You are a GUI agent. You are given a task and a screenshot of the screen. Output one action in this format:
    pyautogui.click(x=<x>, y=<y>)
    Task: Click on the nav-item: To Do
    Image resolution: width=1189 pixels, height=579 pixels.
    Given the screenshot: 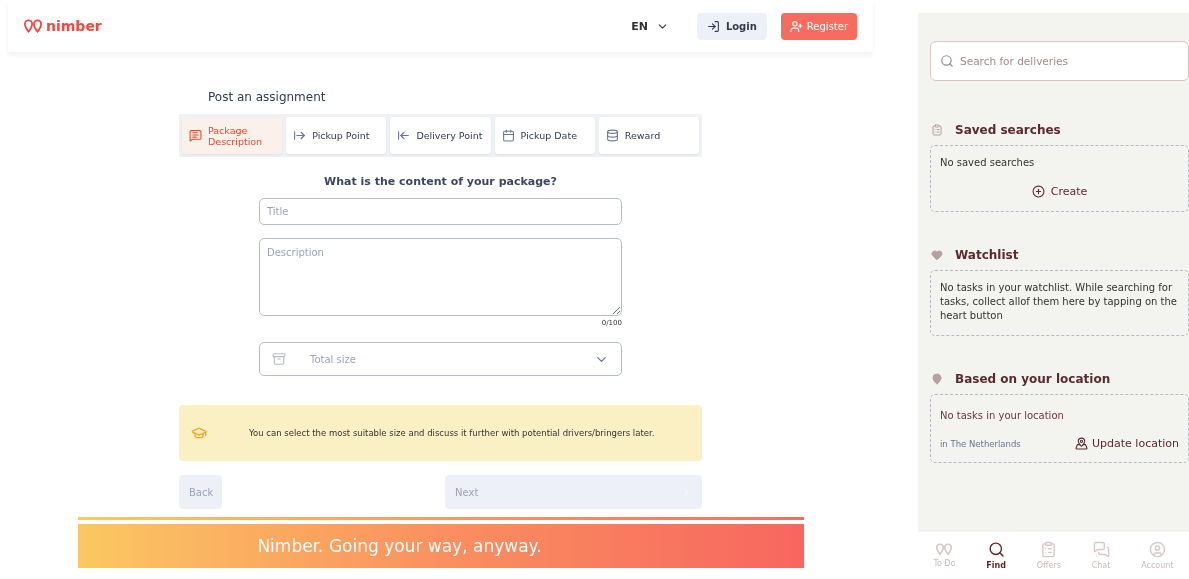 What is the action you would take?
    pyautogui.click(x=944, y=555)
    